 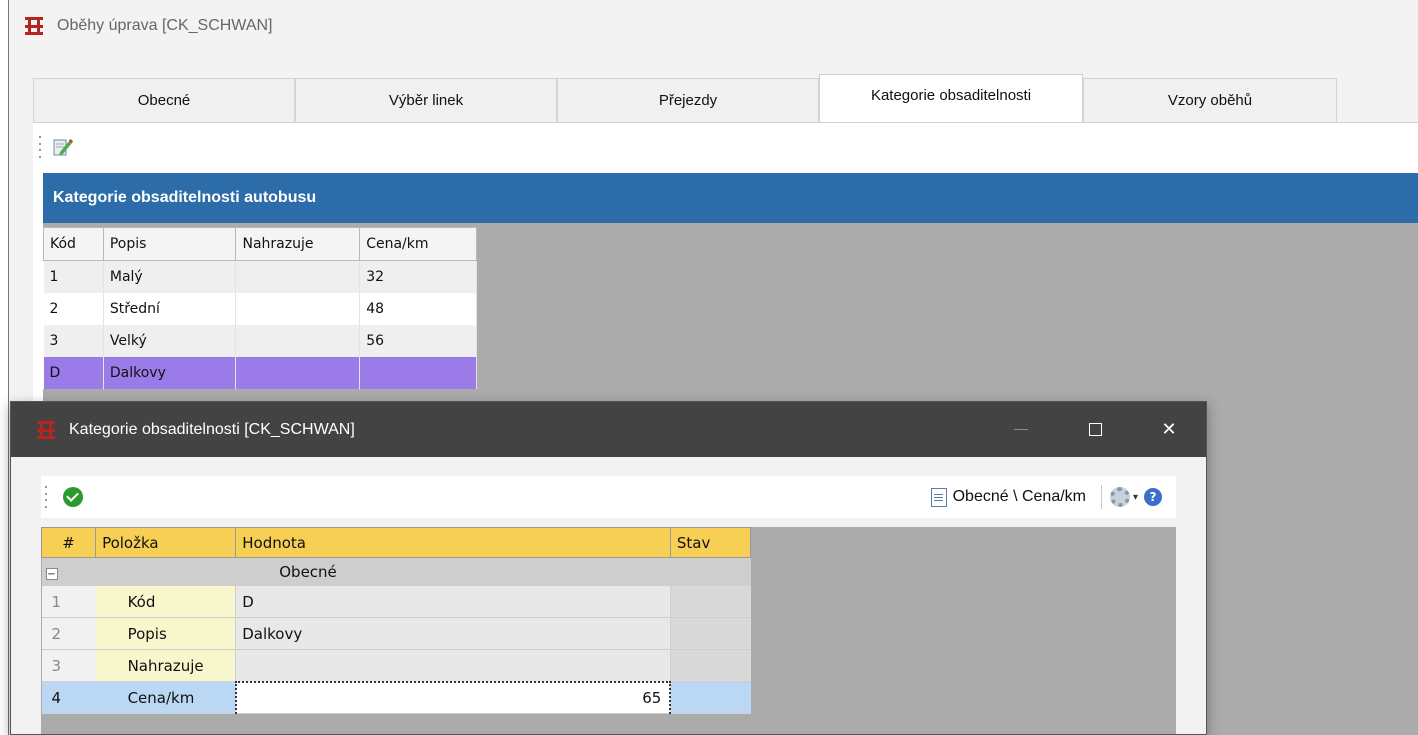 I want to click on panel-header: Kategorie obsaditelnosti autobusu, so click(x=730, y=198).